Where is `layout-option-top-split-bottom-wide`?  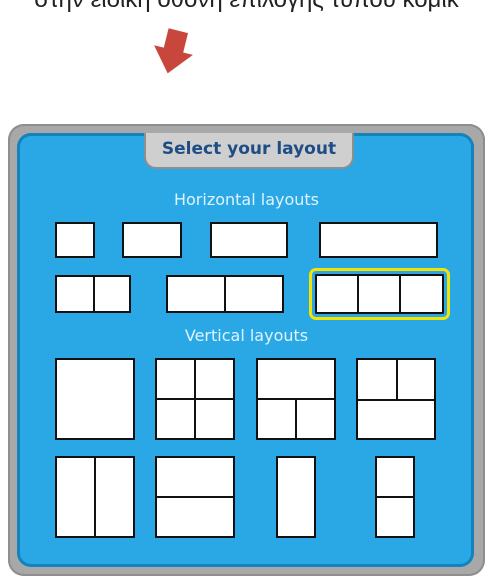 layout-option-top-split-bottom-wide is located at coordinates (396, 399).